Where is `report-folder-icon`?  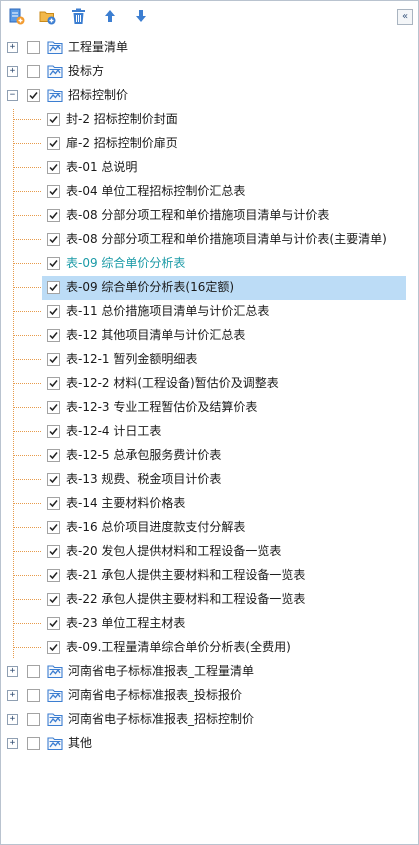 report-folder-icon is located at coordinates (55, 743).